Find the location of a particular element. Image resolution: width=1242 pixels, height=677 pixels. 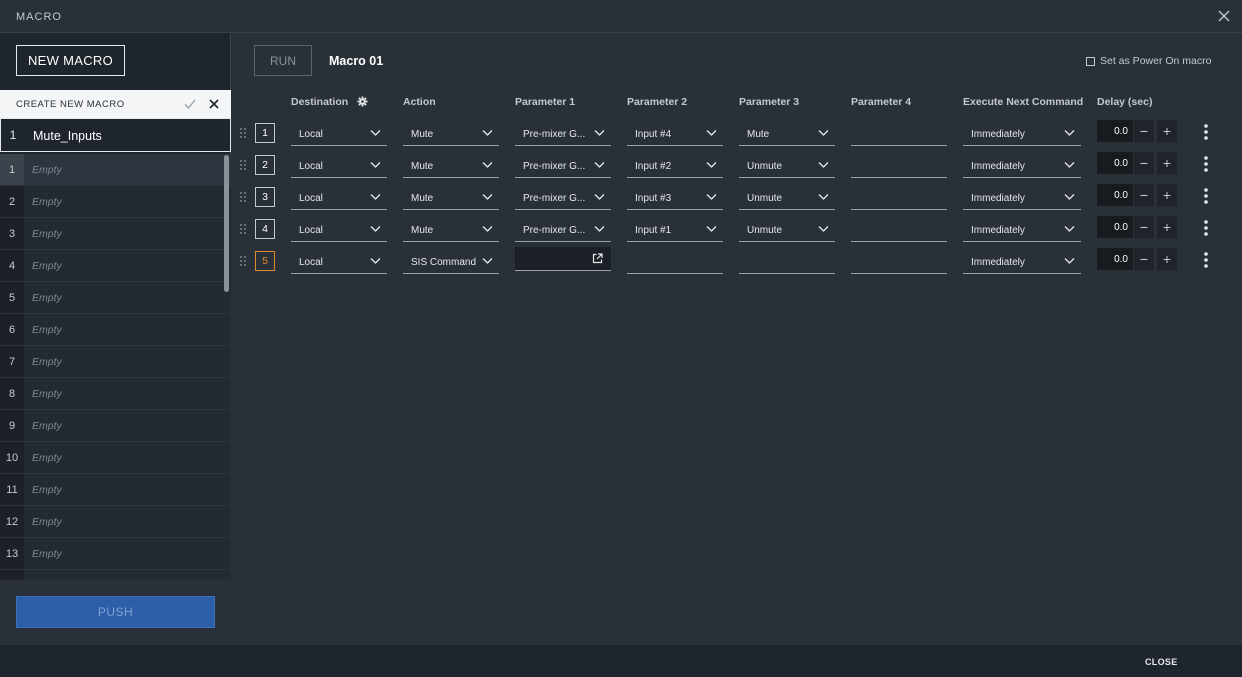

action-select: SIS Command is located at coordinates (451, 261).